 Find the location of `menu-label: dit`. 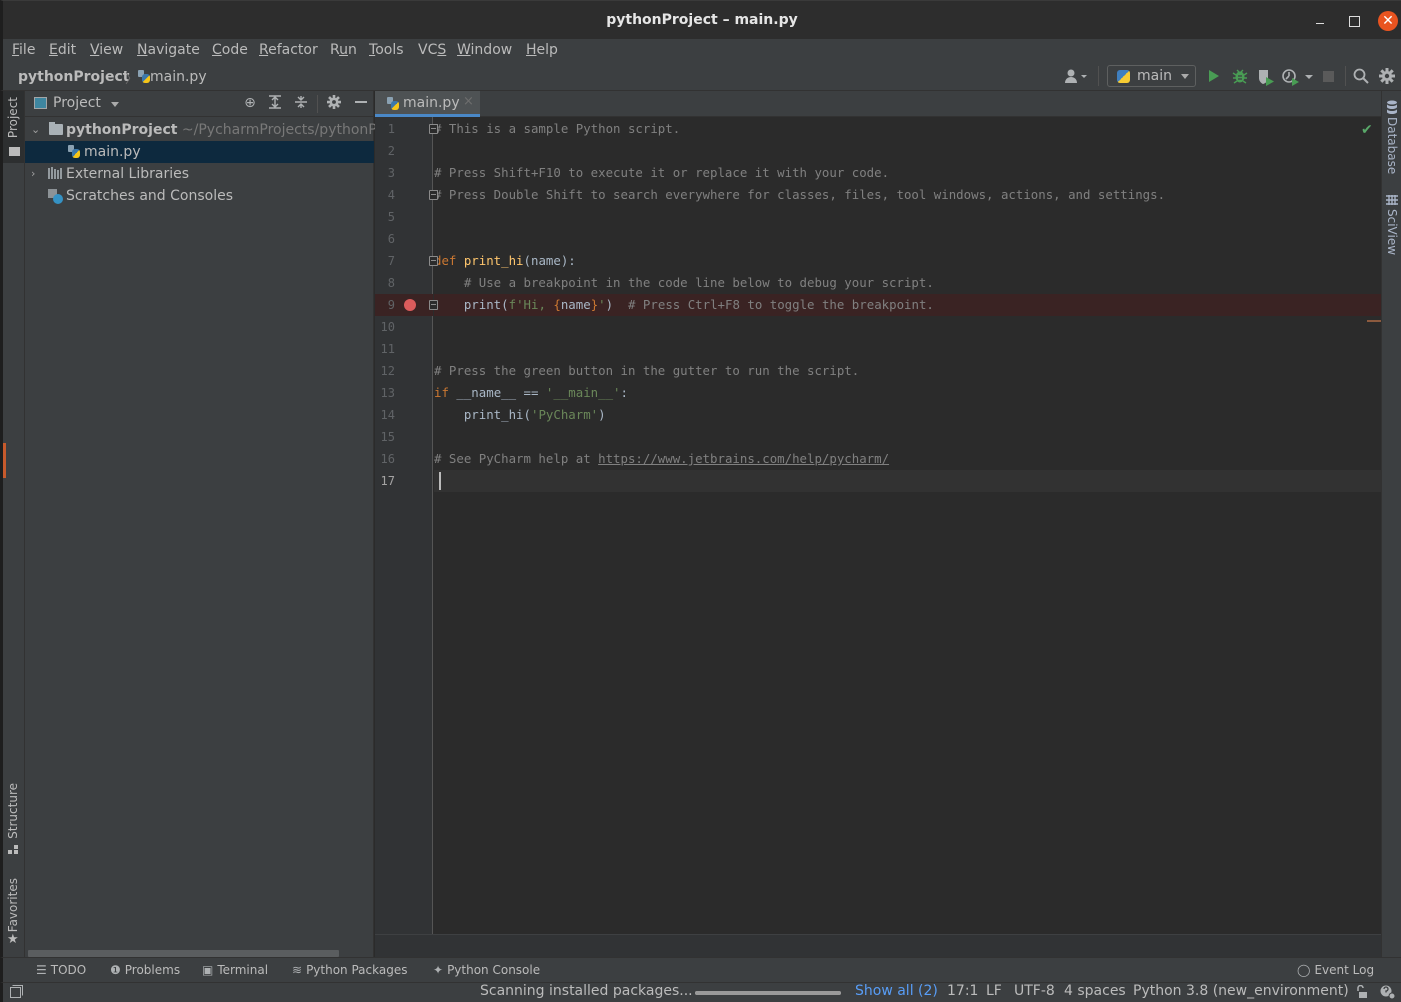

menu-label: dit is located at coordinates (67, 50).